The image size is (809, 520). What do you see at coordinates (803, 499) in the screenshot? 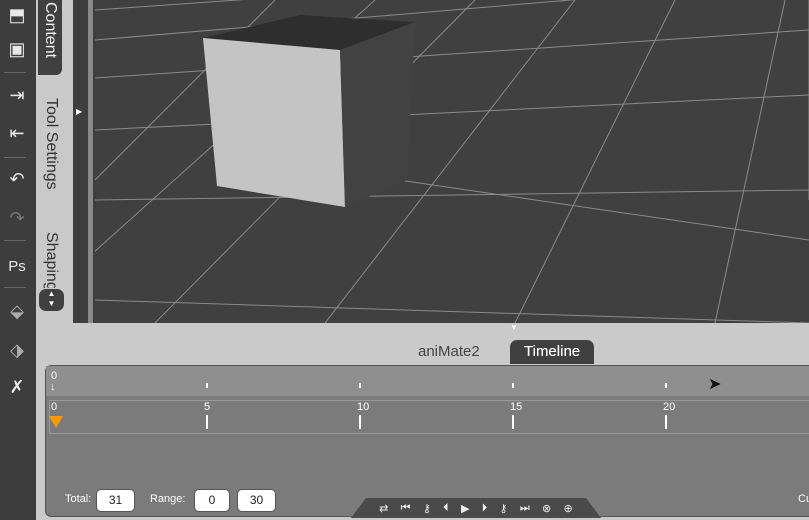
I see `current-label: Cu` at bounding box center [803, 499].